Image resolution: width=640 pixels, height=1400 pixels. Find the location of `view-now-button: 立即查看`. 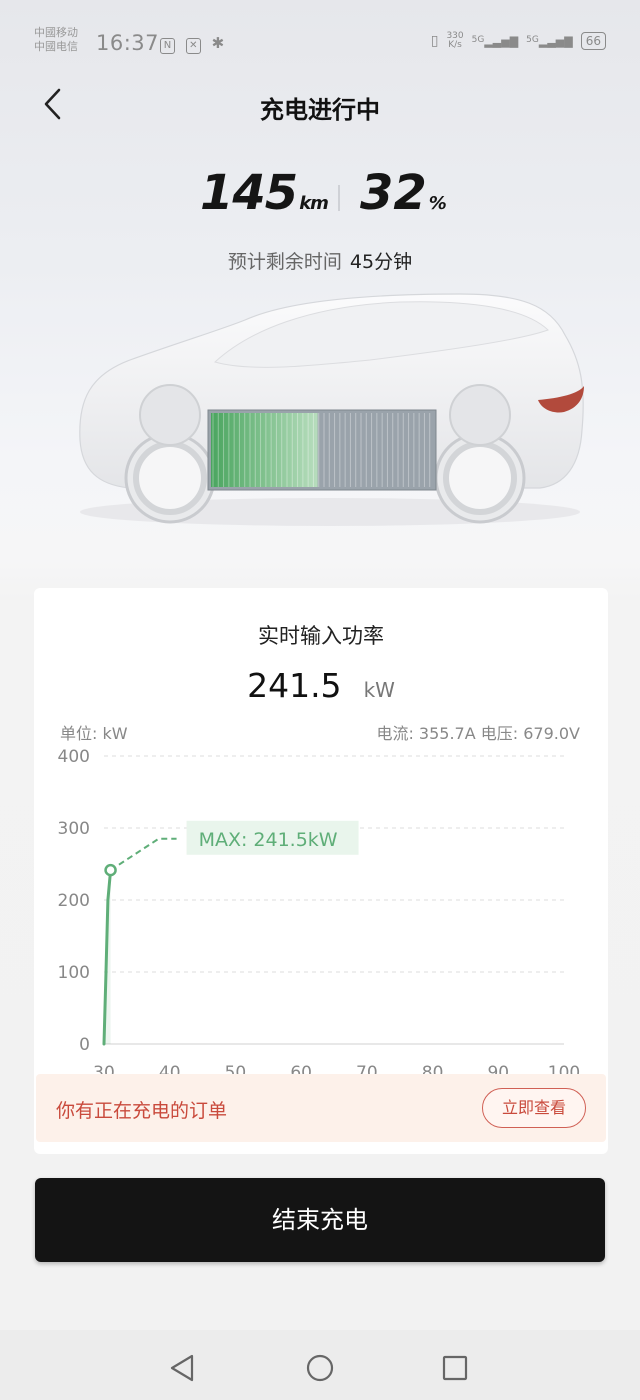

view-now-button: 立即查看 is located at coordinates (534, 1108).